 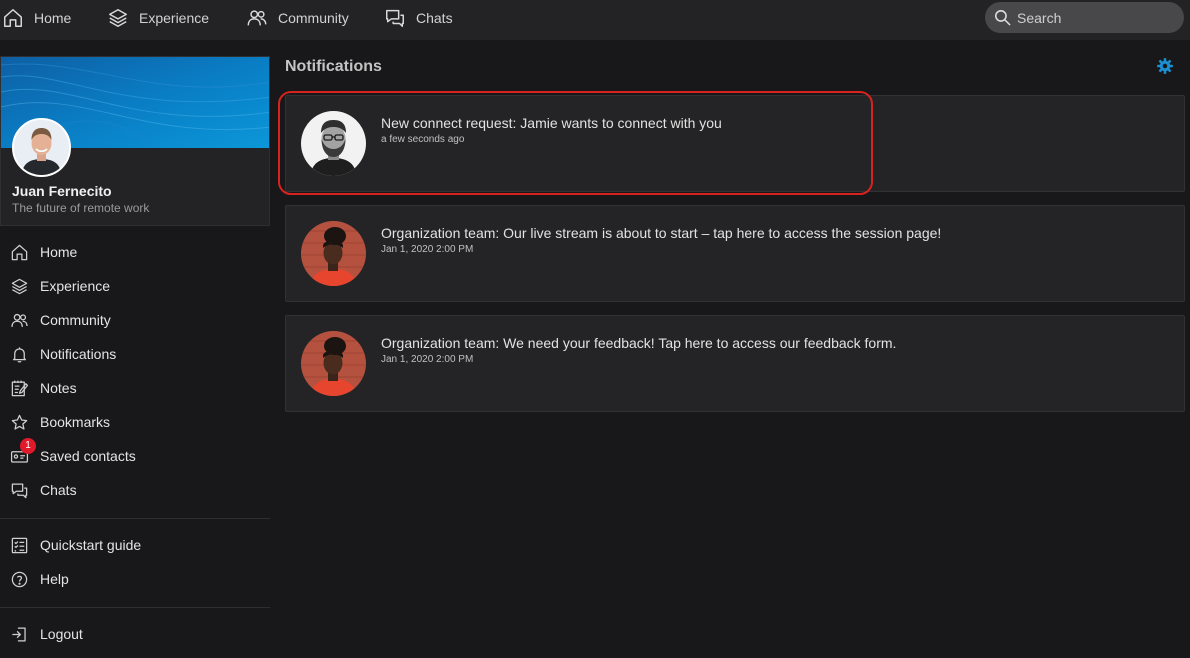 What do you see at coordinates (28, 446) in the screenshot?
I see `notification-badge: 1` at bounding box center [28, 446].